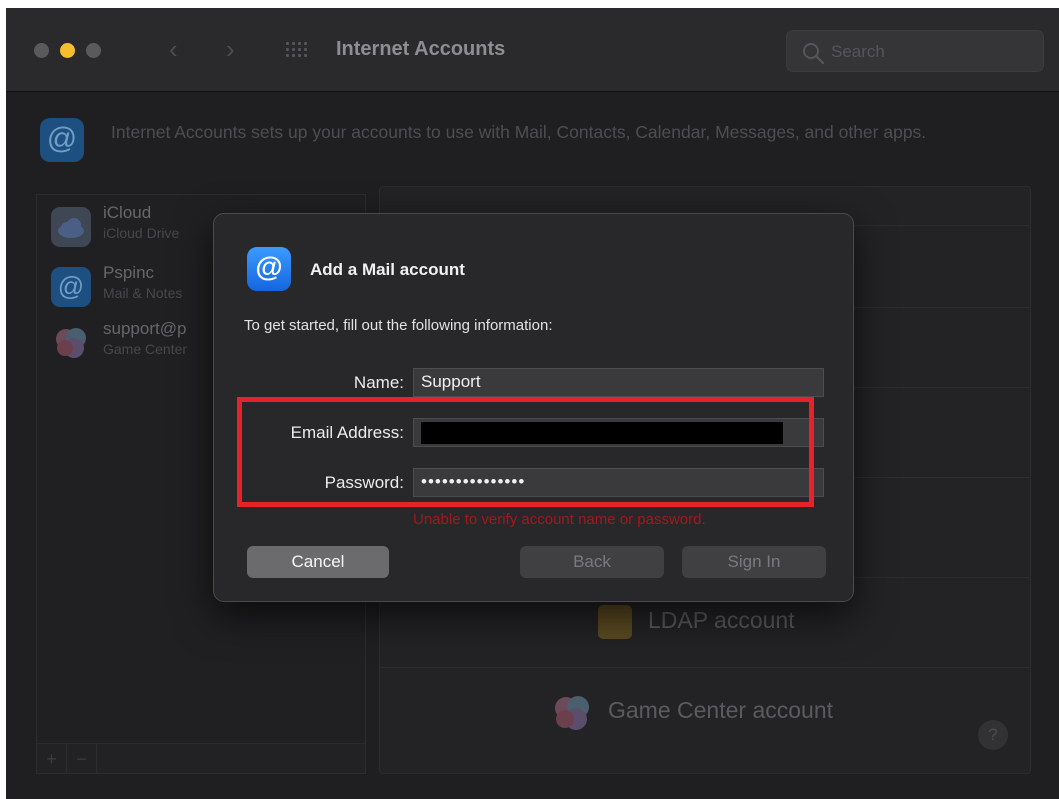  I want to click on sign-in-button: Sign In, so click(754, 562).